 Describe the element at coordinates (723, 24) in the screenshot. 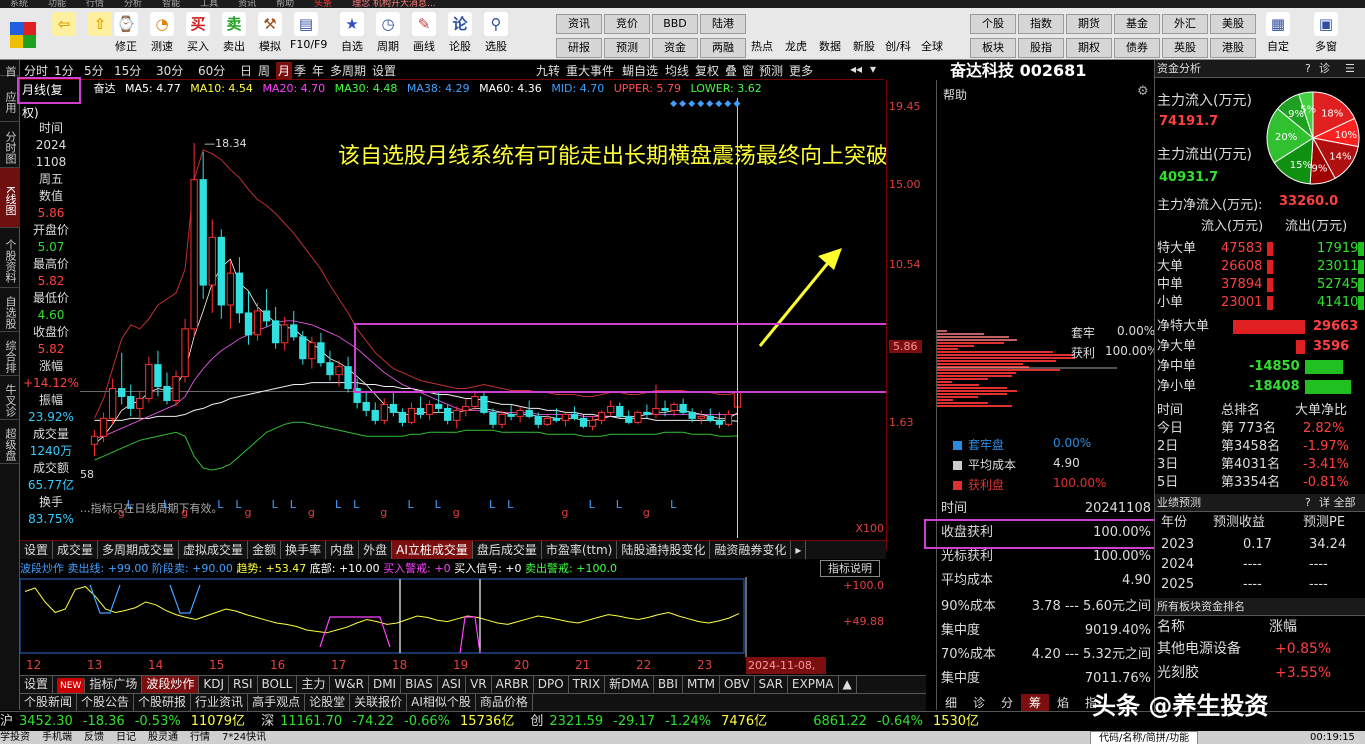

I see `quick-陆港-button: 陆港` at that location.